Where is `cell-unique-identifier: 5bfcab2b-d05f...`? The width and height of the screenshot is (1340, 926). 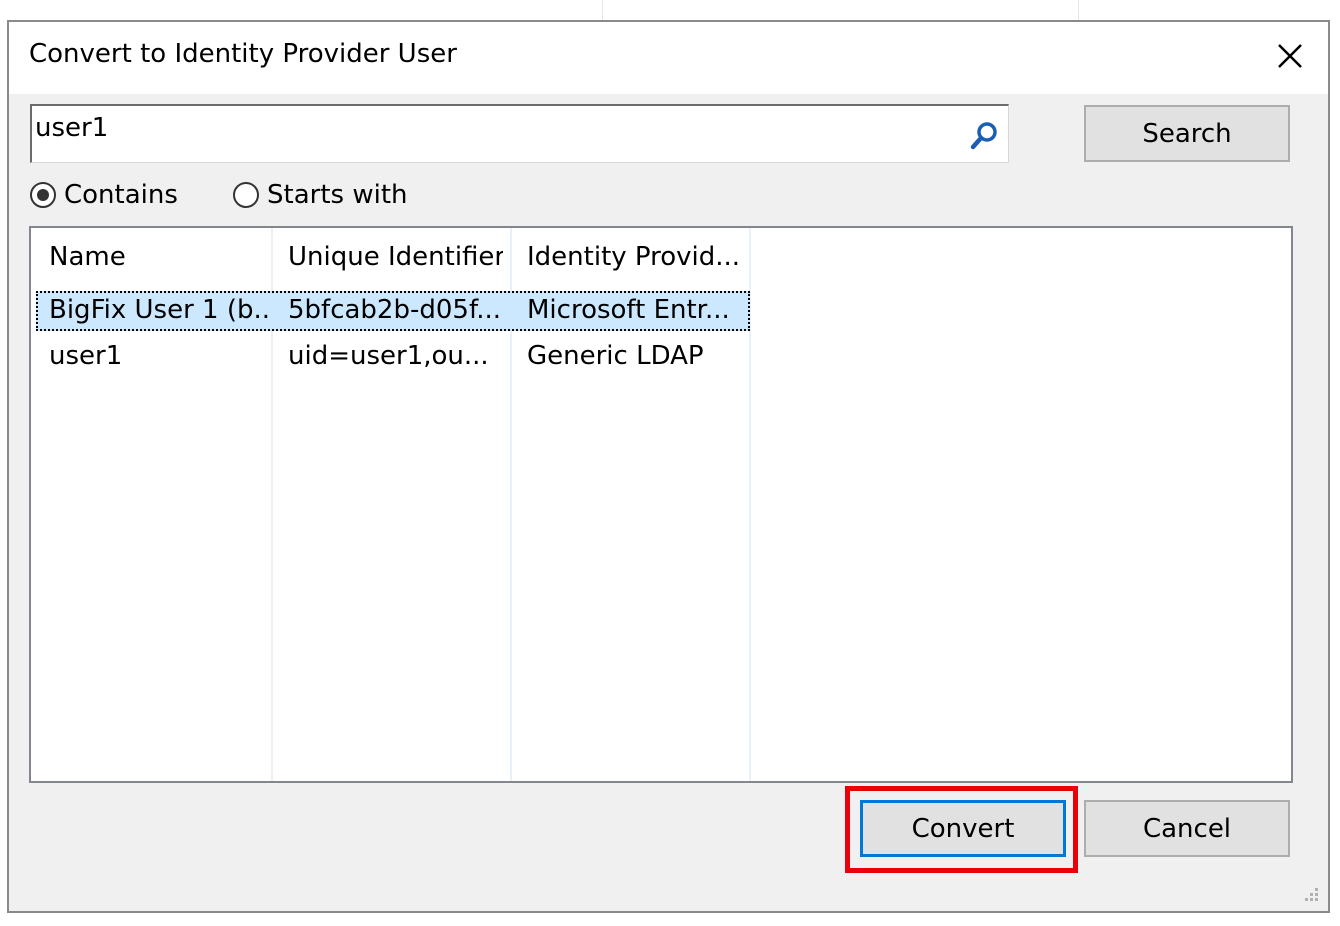 cell-unique-identifier: 5bfcab2b-d05f... is located at coordinates (395, 310).